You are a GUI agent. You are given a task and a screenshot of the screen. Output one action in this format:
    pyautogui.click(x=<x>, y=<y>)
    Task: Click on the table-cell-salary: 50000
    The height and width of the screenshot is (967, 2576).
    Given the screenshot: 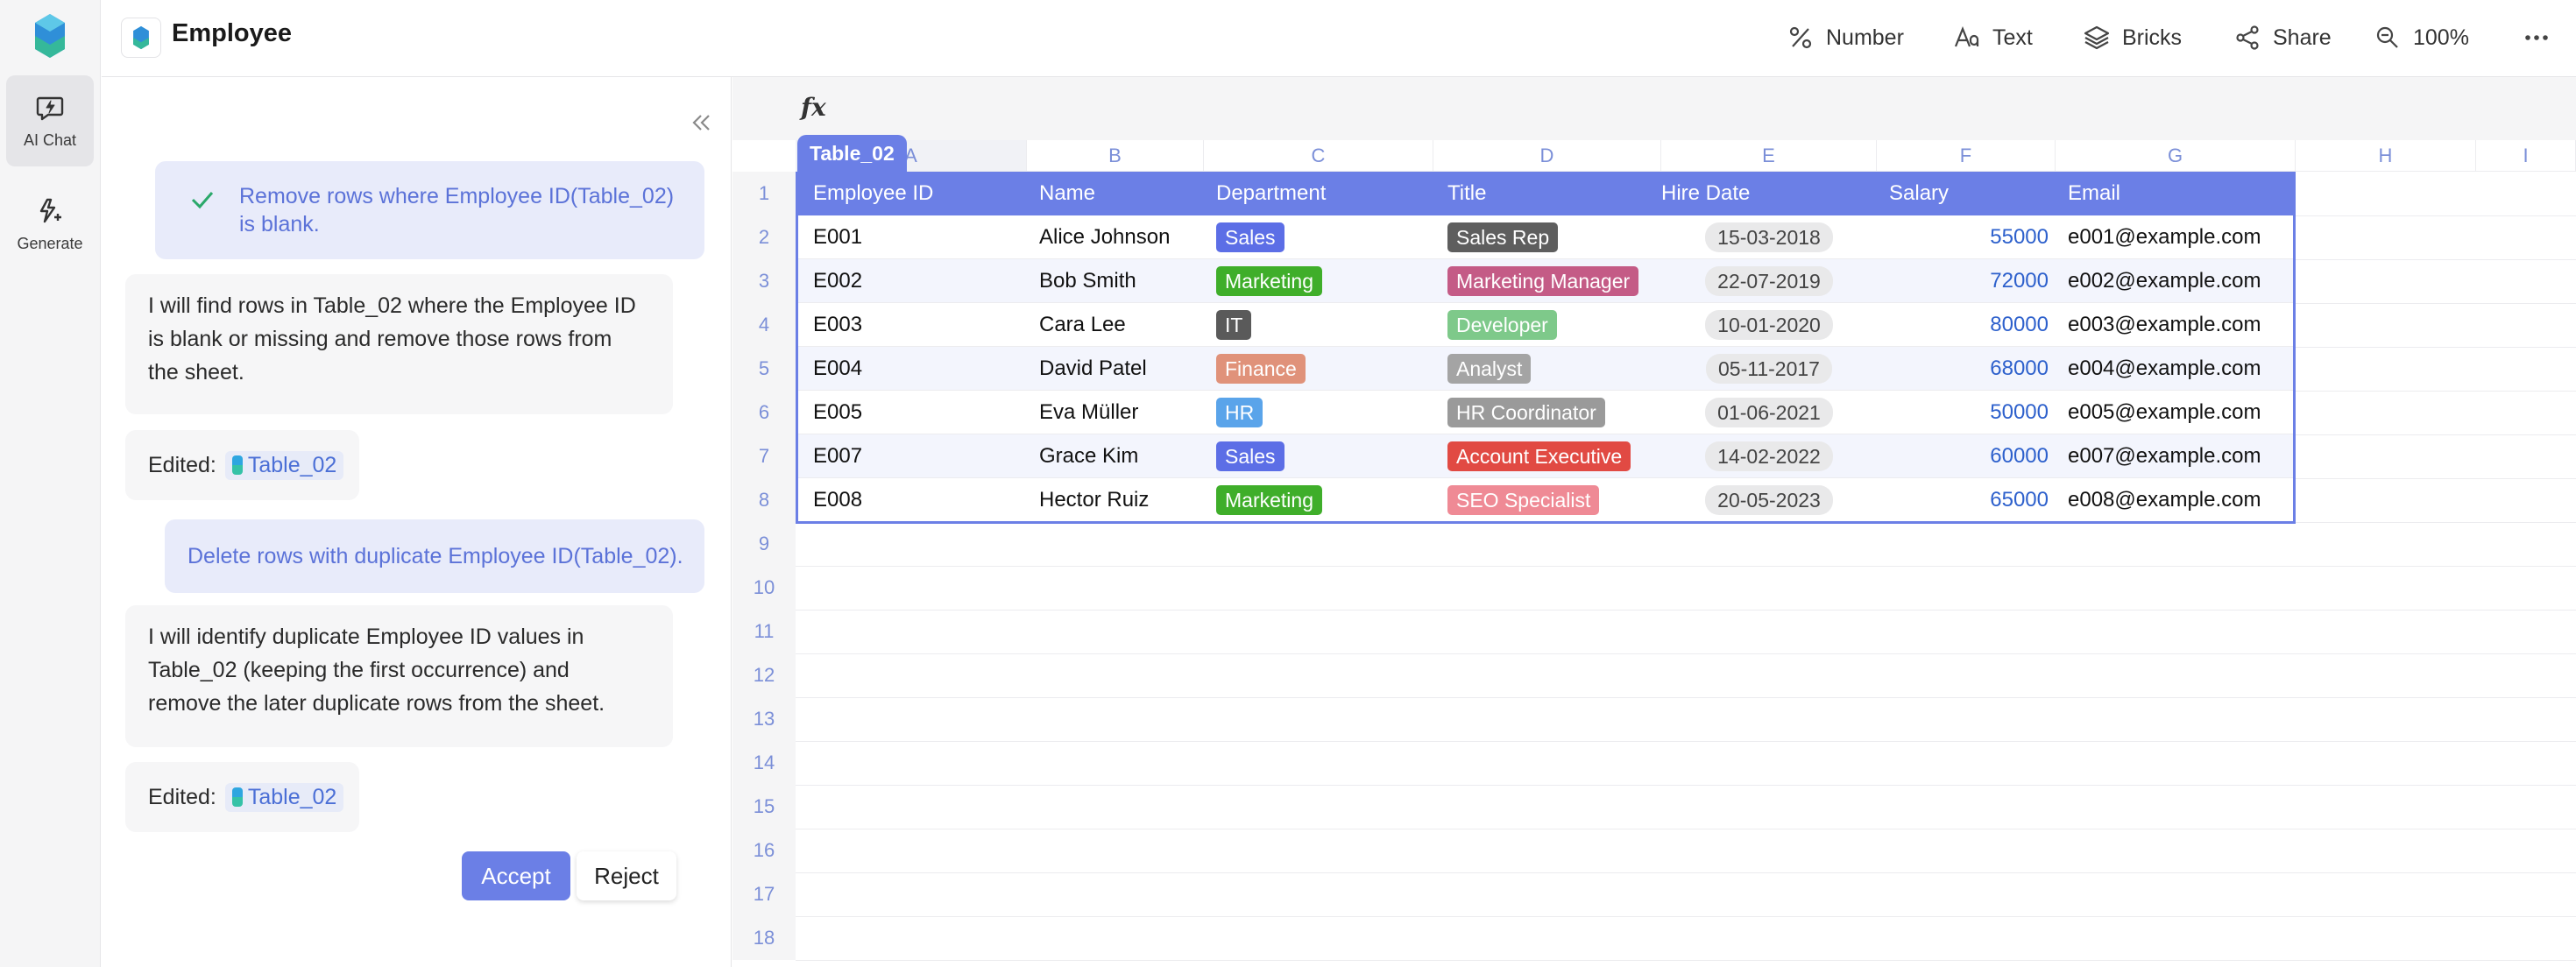 What is the action you would take?
    pyautogui.click(x=1969, y=412)
    